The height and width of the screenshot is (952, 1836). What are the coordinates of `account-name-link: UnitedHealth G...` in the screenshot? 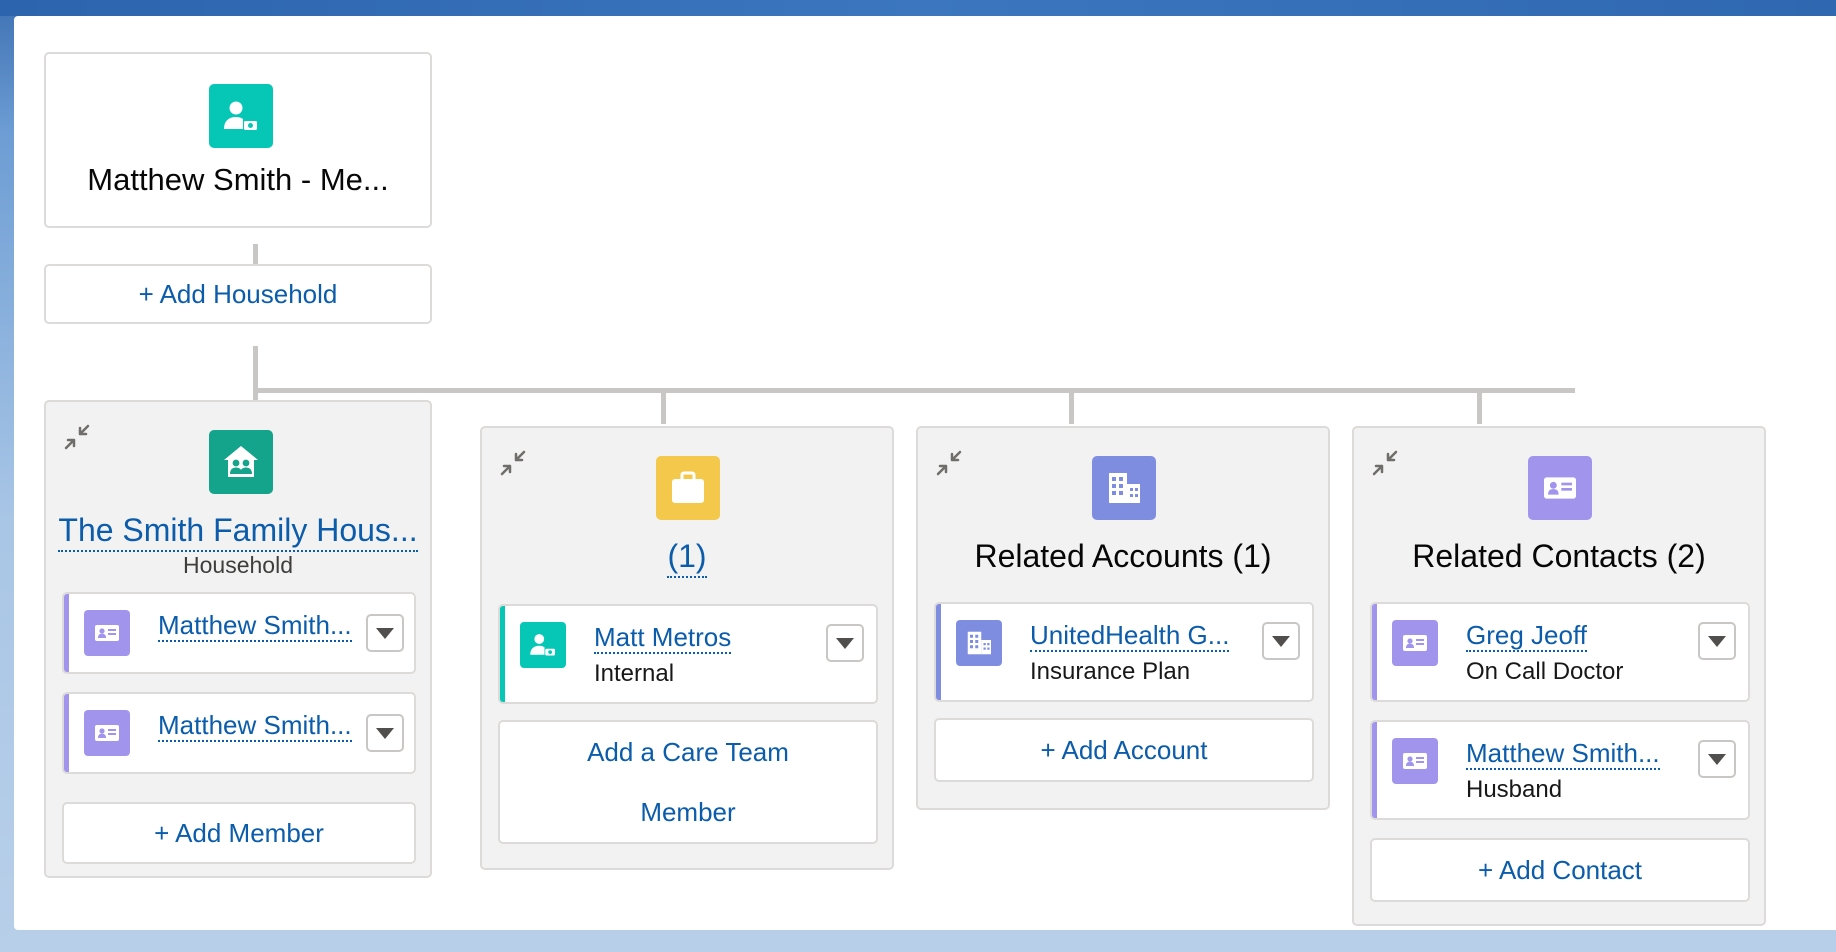 It's located at (1130, 636).